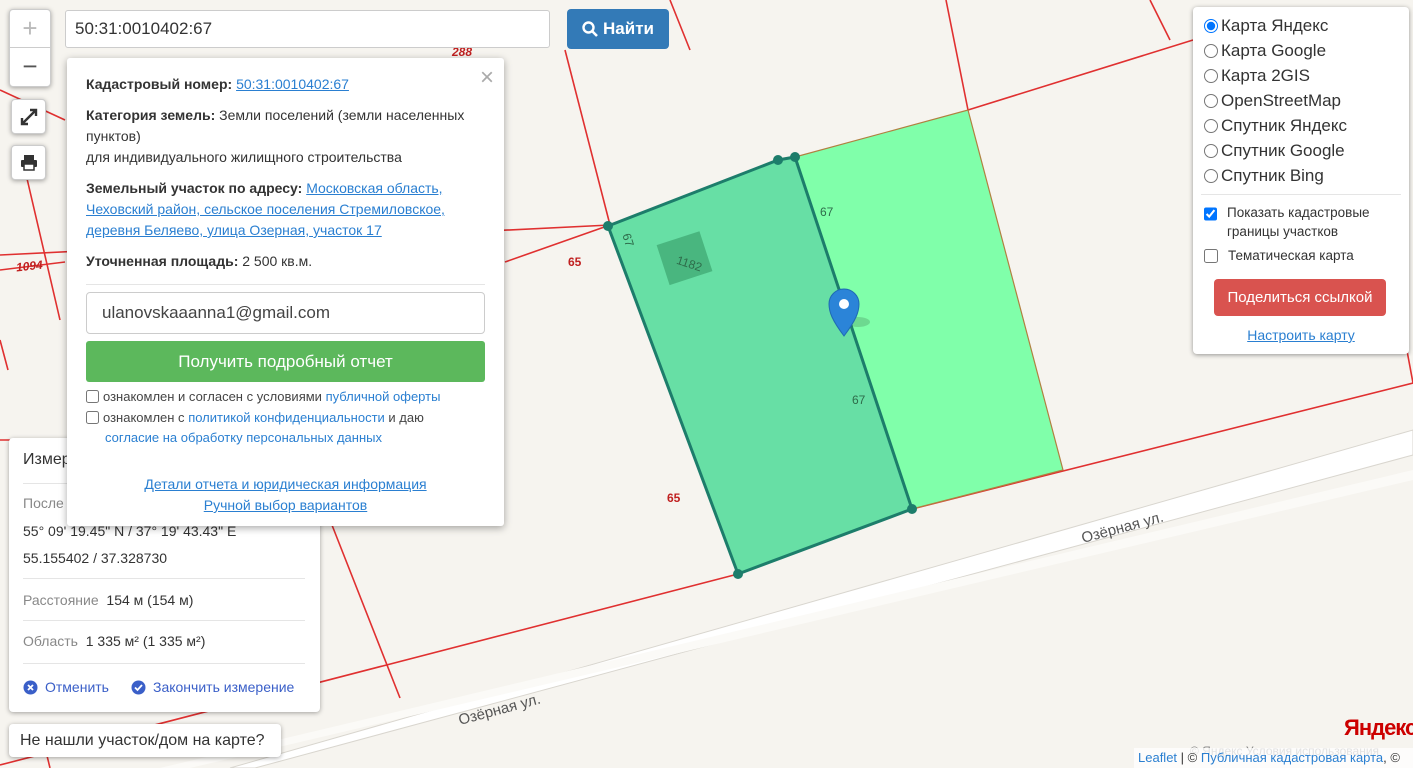 Image resolution: width=1413 pixels, height=768 pixels. I want to click on attribution-tail: , ©, so click(1391, 757).